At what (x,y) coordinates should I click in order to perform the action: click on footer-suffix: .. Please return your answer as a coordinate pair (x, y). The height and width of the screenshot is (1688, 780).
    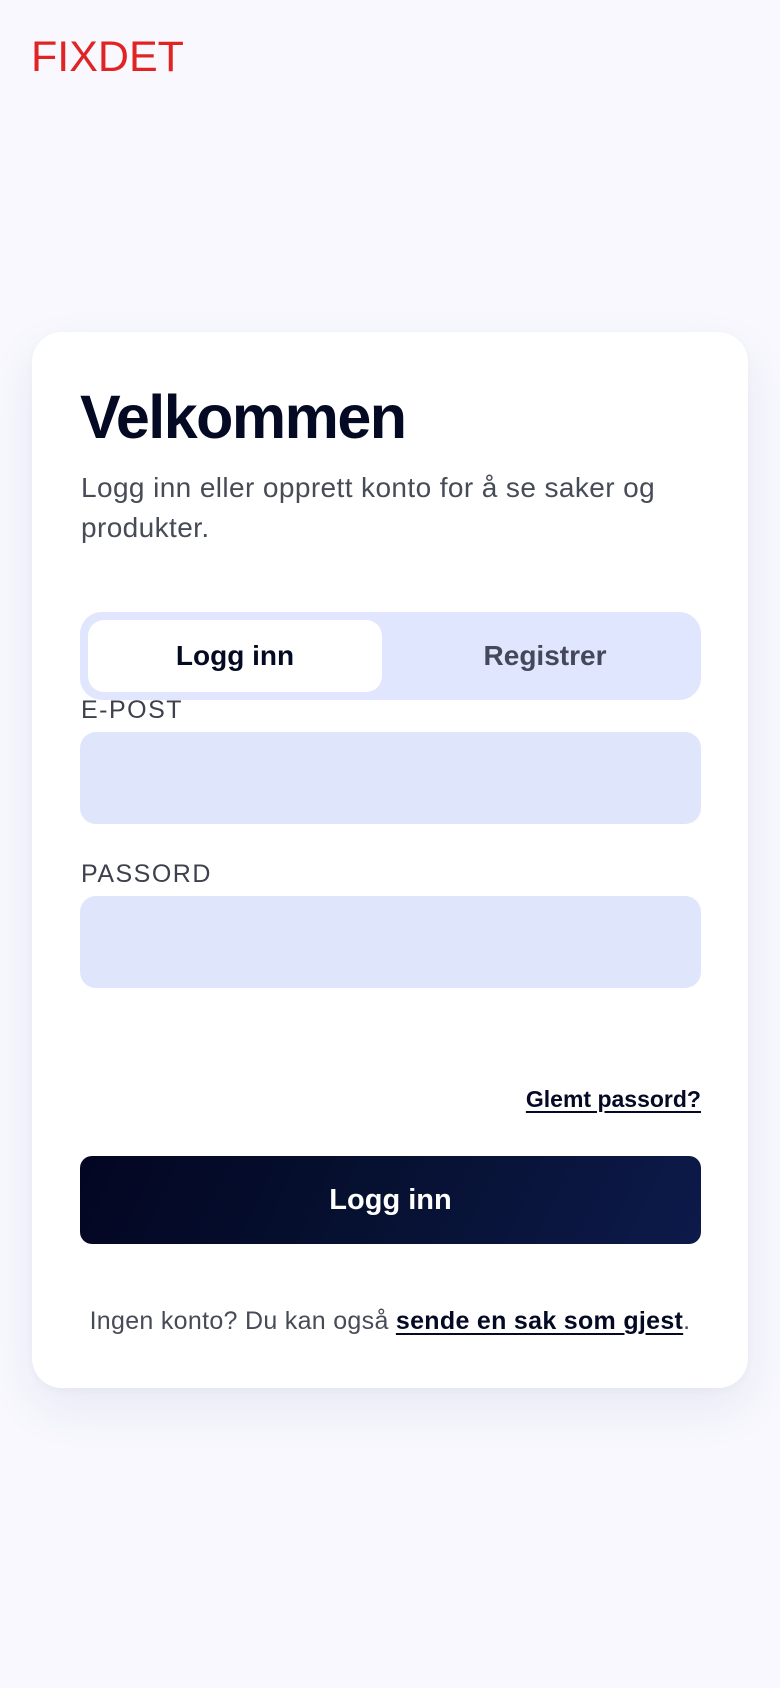
    Looking at the image, I should click on (687, 1321).